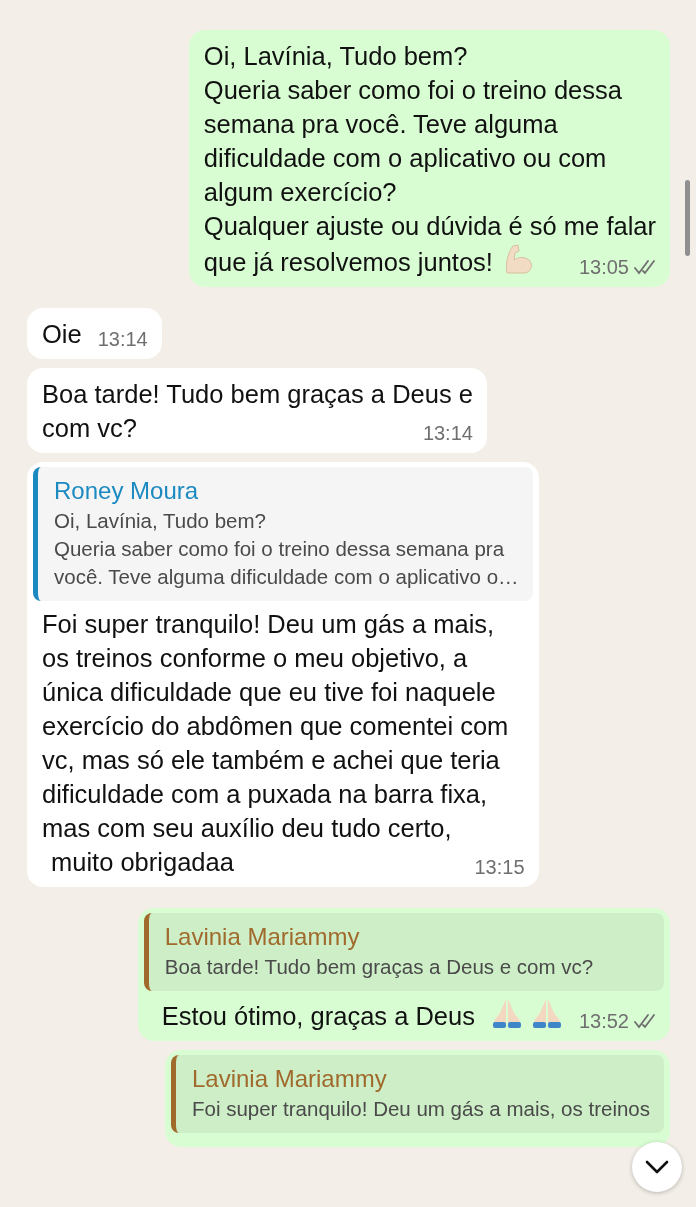 Image resolution: width=696 pixels, height=1207 pixels. I want to click on message-text: semana pra você. Teve alguma, so click(381, 124).